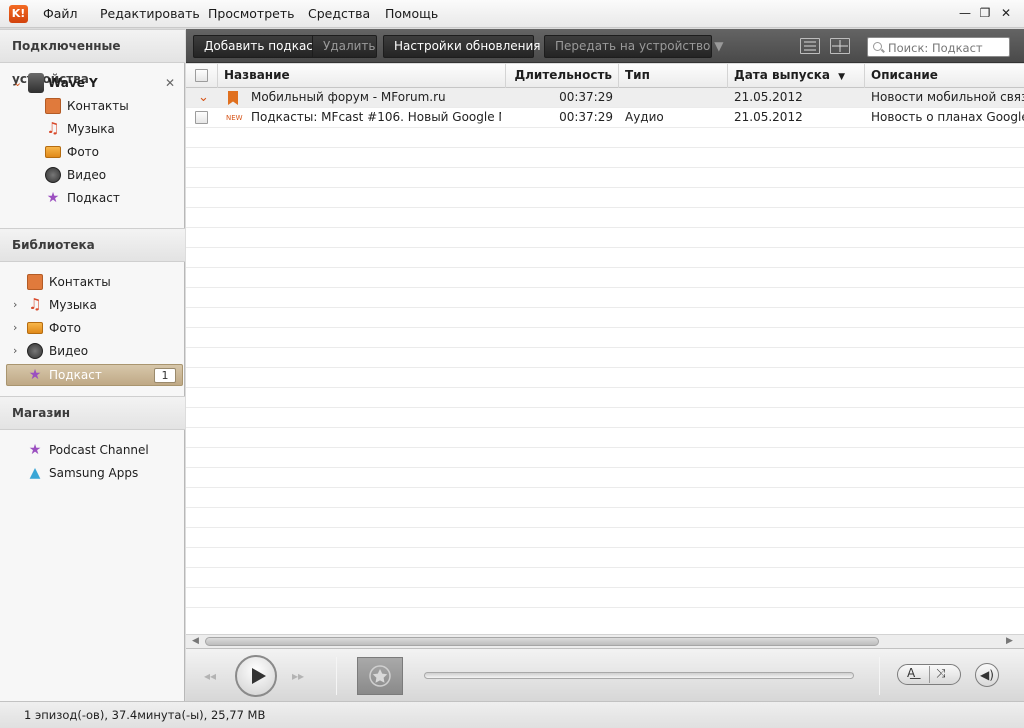 The height and width of the screenshot is (728, 1024). What do you see at coordinates (69, 351) in the screenshot?
I see `library-item-label: Видео` at bounding box center [69, 351].